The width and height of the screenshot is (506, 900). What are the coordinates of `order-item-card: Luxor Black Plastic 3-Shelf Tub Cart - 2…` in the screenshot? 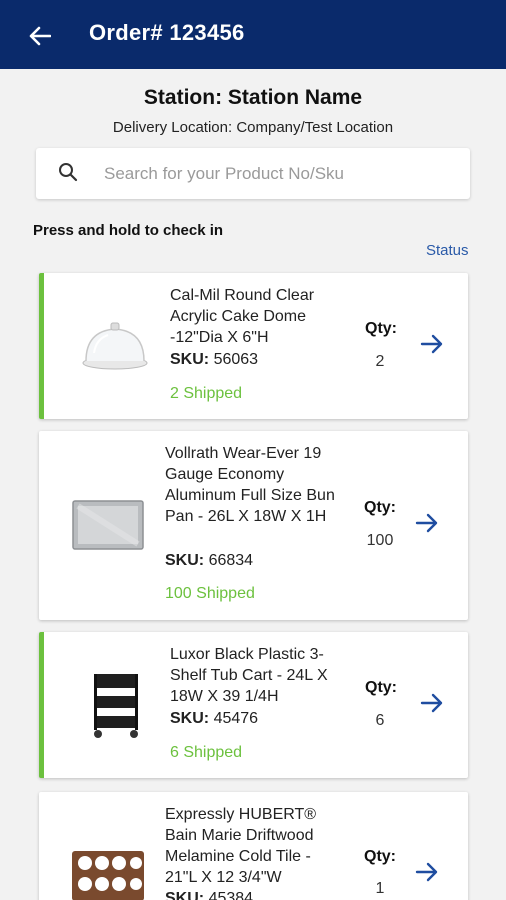 It's located at (253, 705).